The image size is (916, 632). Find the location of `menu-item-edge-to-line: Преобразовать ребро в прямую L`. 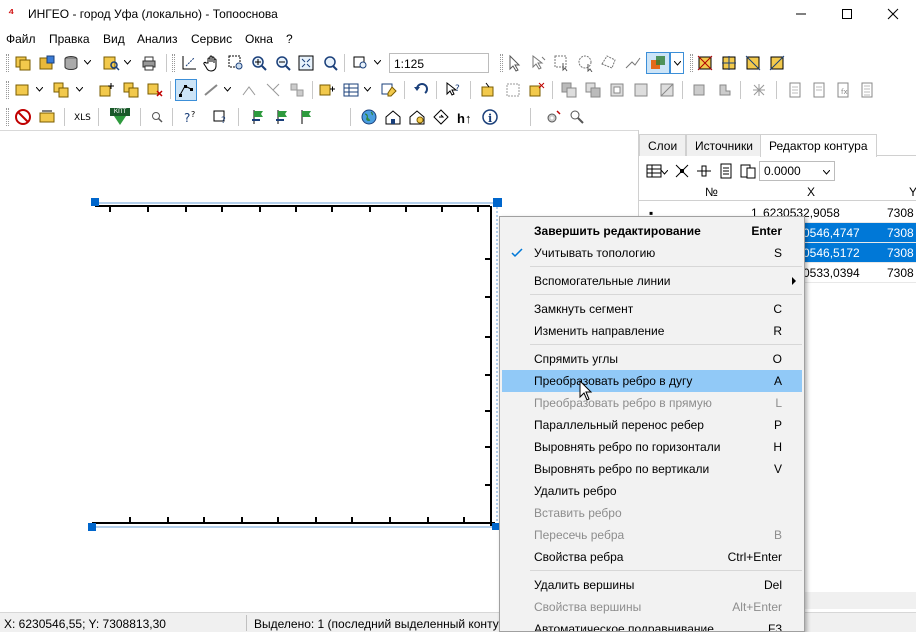

menu-item-edge-to-line: Преобразовать ребро в прямую L is located at coordinates (652, 403).